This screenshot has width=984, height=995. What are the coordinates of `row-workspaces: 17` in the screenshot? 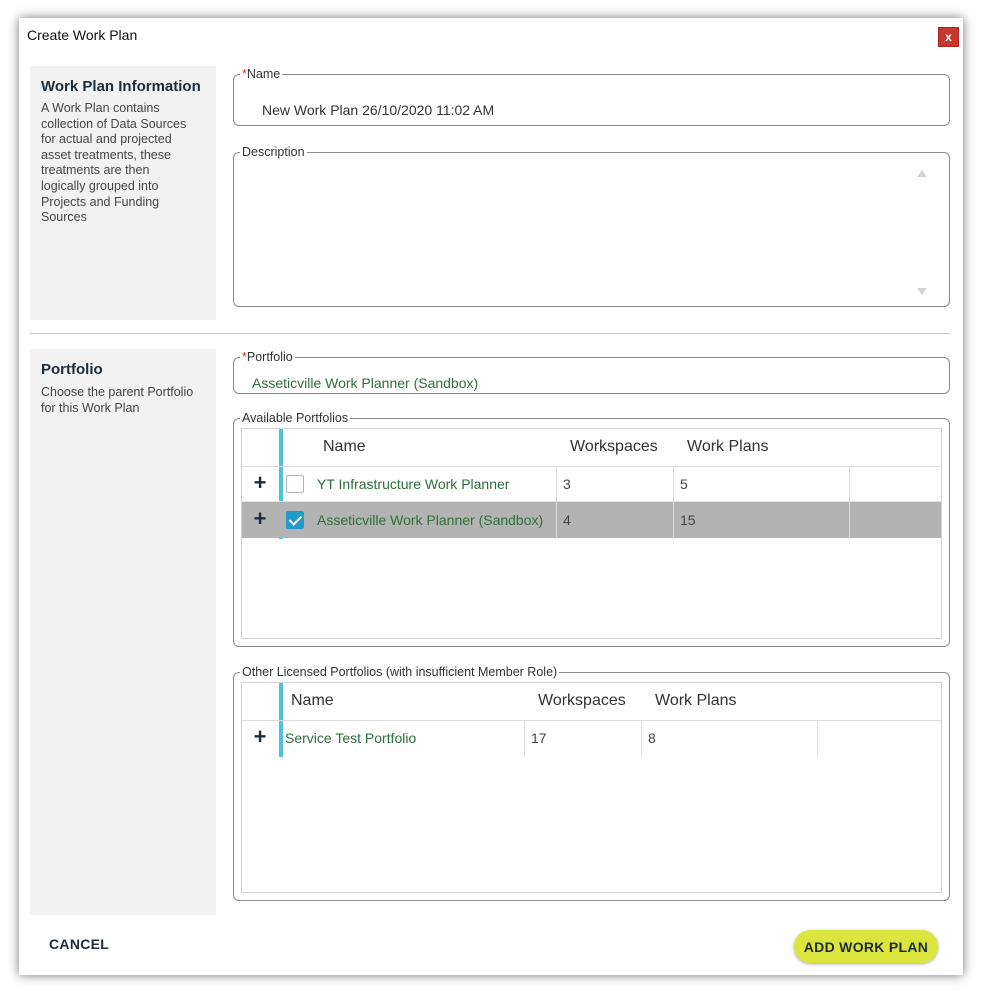 It's located at (583, 738).